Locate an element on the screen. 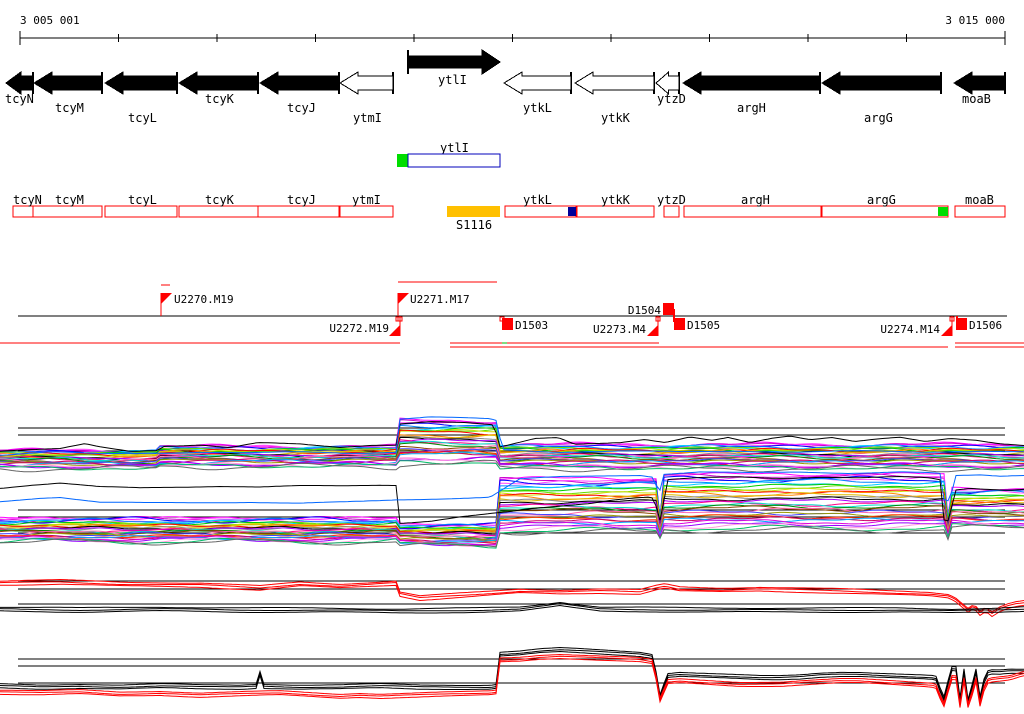 This screenshot has width=1024, height=714. feature-green-segment is located at coordinates (402, 160).